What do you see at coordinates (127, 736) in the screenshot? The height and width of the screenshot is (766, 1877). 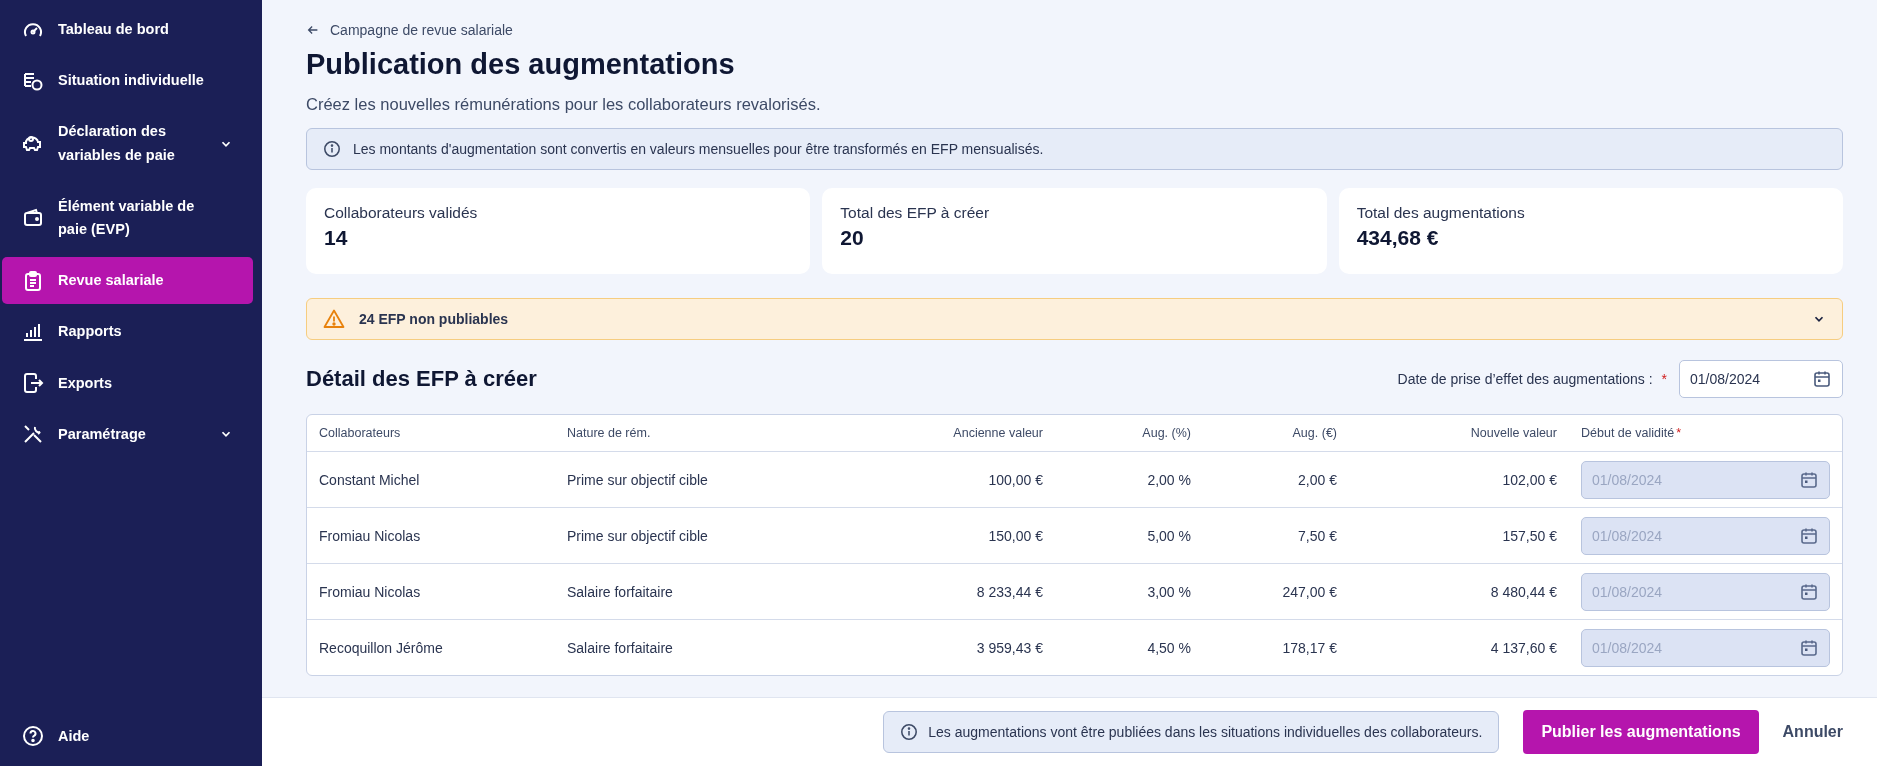 I see `help-link: Aide` at bounding box center [127, 736].